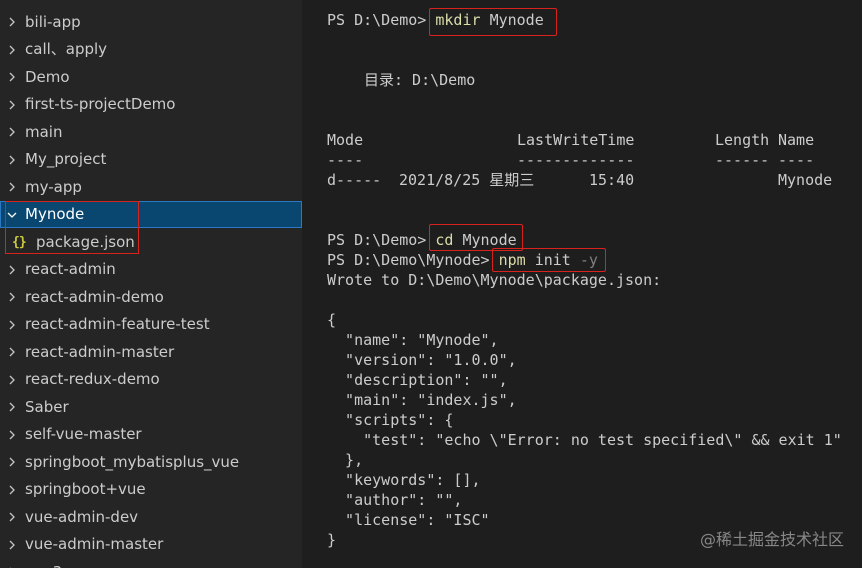 This screenshot has height=568, width=862. What do you see at coordinates (420, 80) in the screenshot?
I see `dir-heading: 目录: D:\Demo` at bounding box center [420, 80].